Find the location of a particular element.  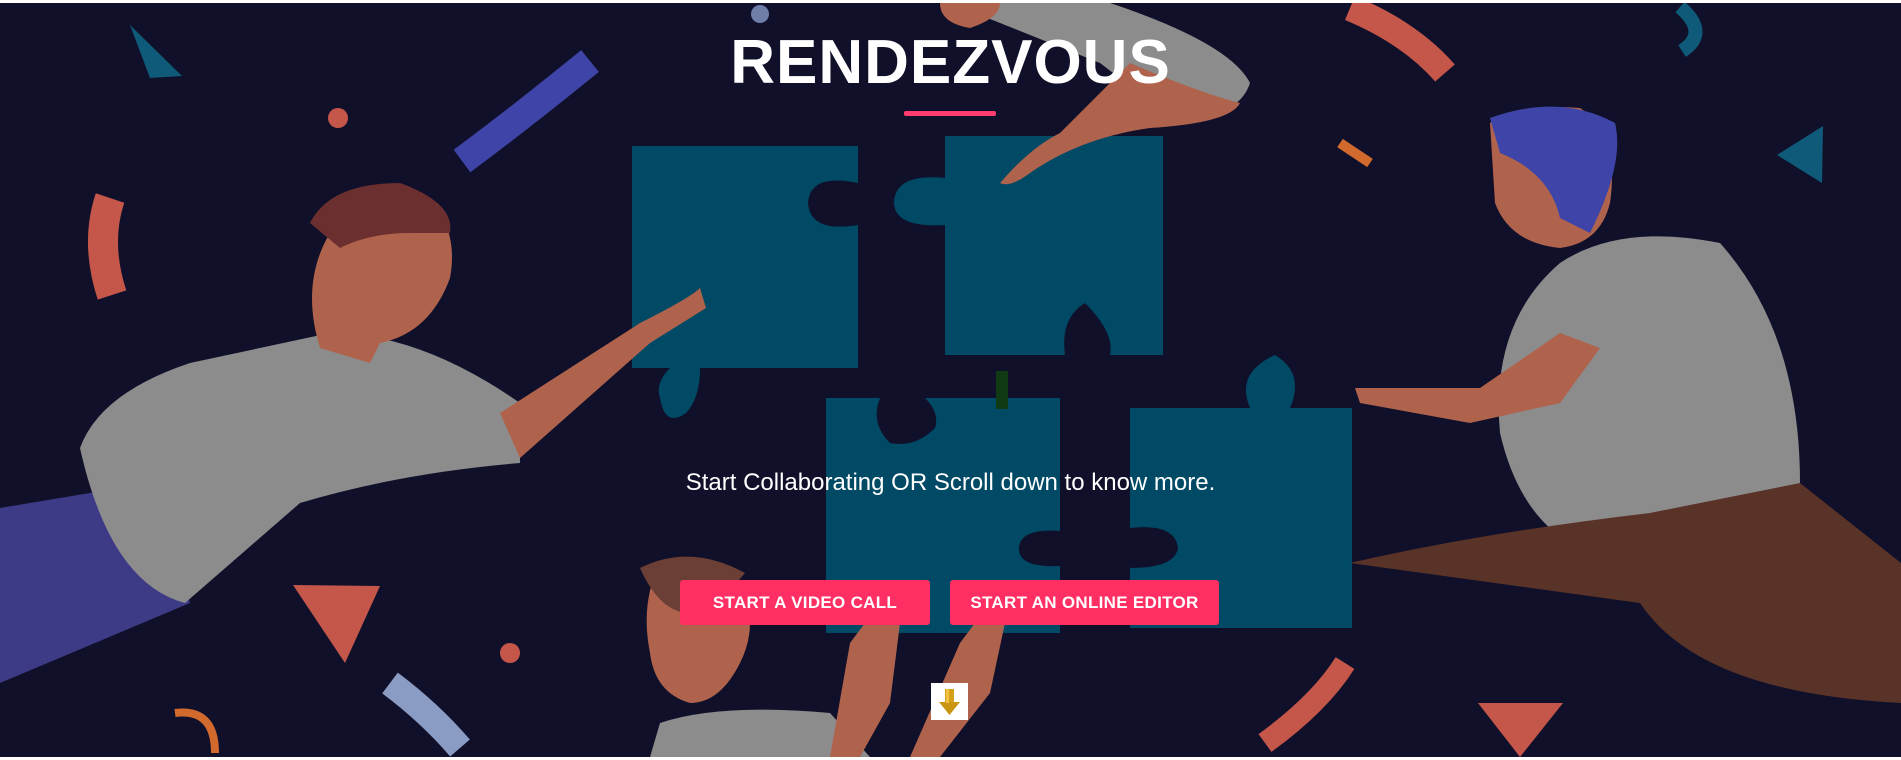

scroll-down-button is located at coordinates (949, 701).